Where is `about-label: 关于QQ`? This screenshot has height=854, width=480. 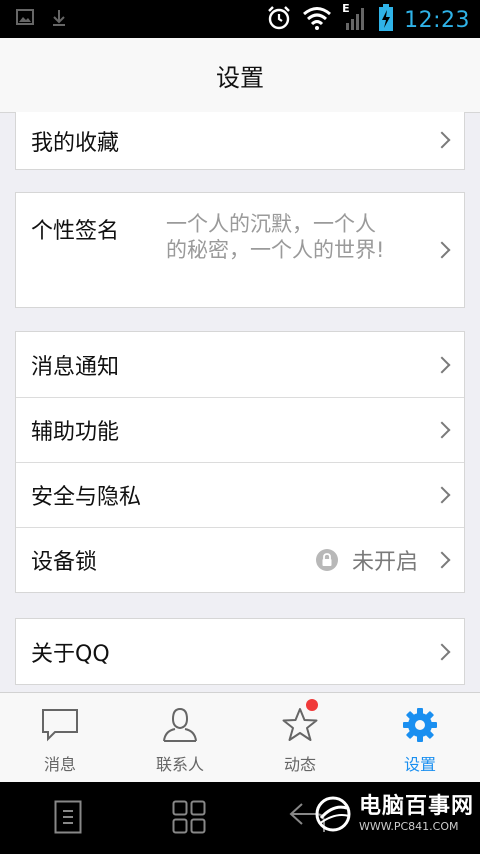
about-label: 关于QQ is located at coordinates (70, 654).